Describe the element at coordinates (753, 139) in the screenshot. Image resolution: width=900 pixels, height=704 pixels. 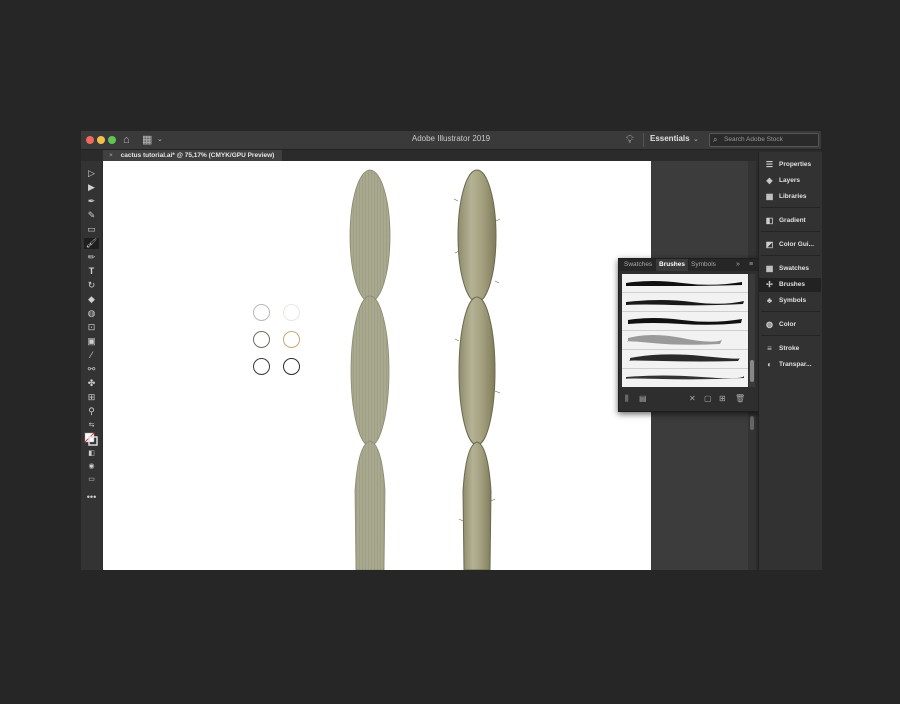
I see `search-placeholder: Search Adobe Stock` at that location.